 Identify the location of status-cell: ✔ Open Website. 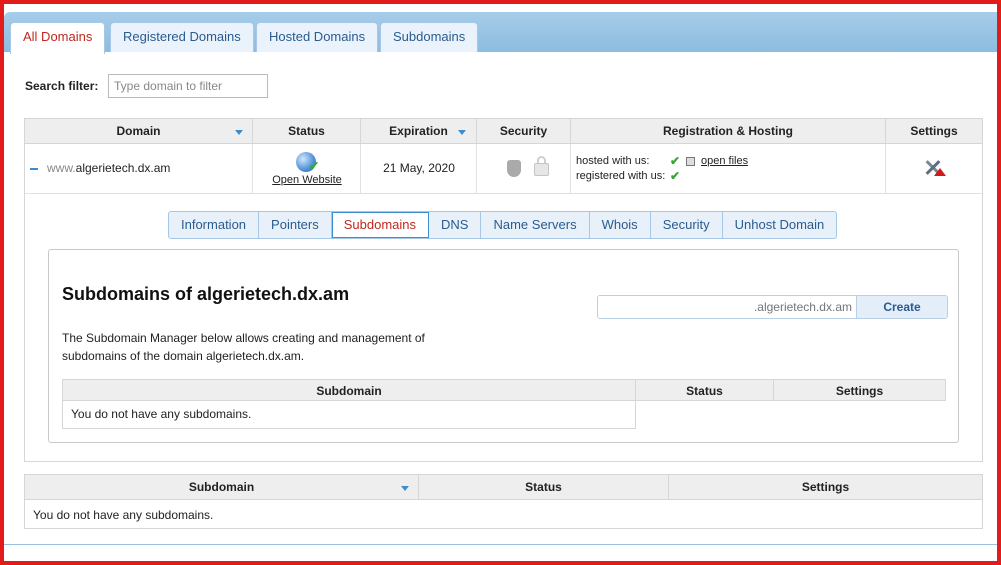
(307, 169).